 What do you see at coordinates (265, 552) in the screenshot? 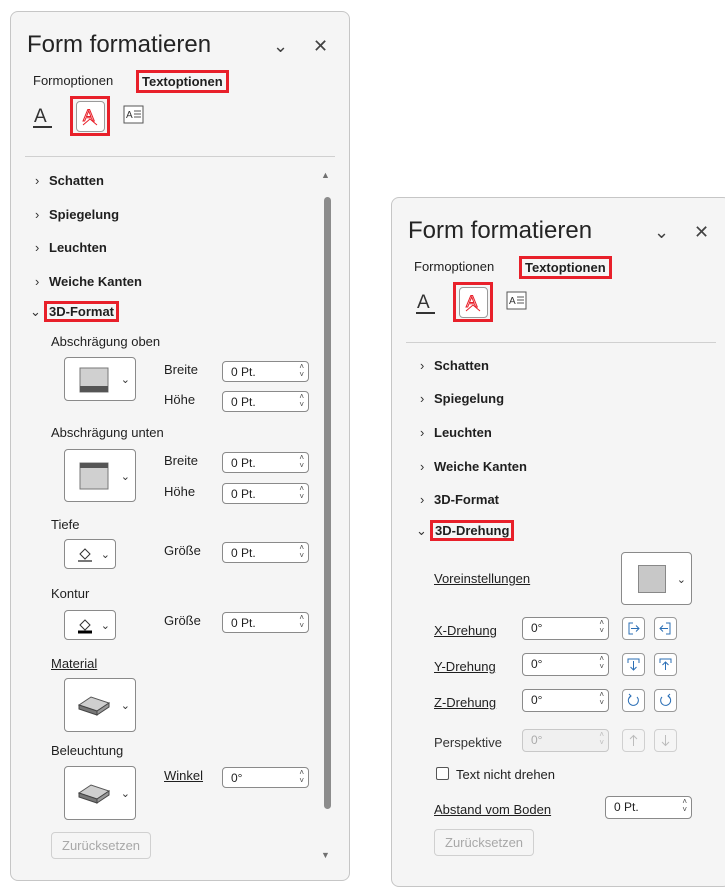
I see `depth-size-input: 0 Pt. ˄ ˅` at bounding box center [265, 552].